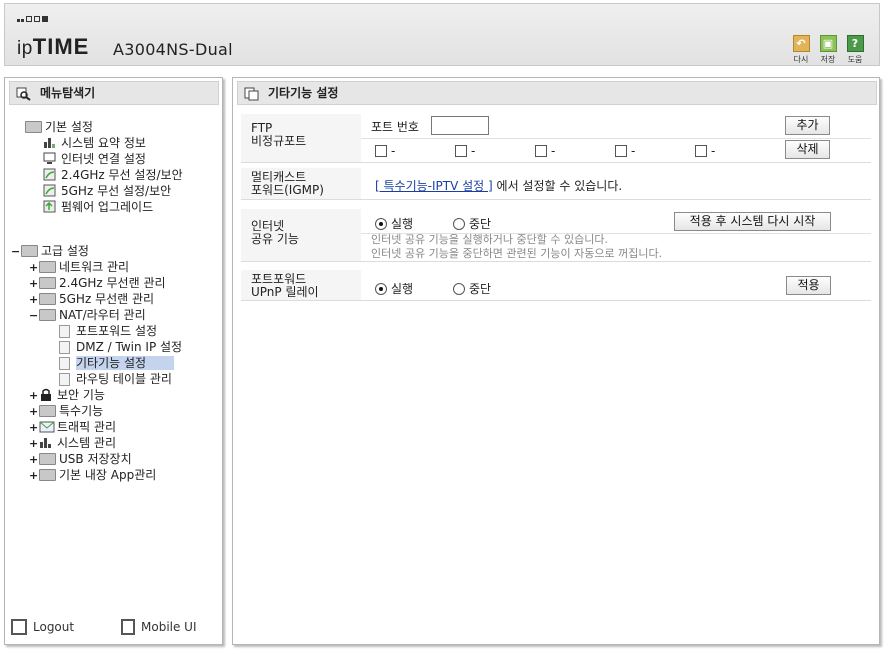 Image resolution: width=890 pixels, height=654 pixels. I want to click on lock-icon, so click(46, 394).